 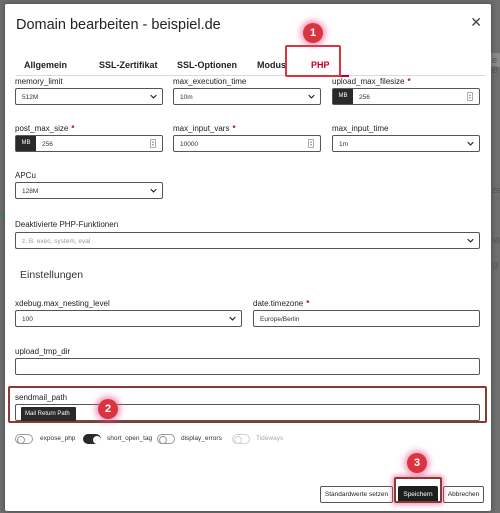 I want to click on upload-max-filesize-input: MB 256, so click(x=406, y=96).